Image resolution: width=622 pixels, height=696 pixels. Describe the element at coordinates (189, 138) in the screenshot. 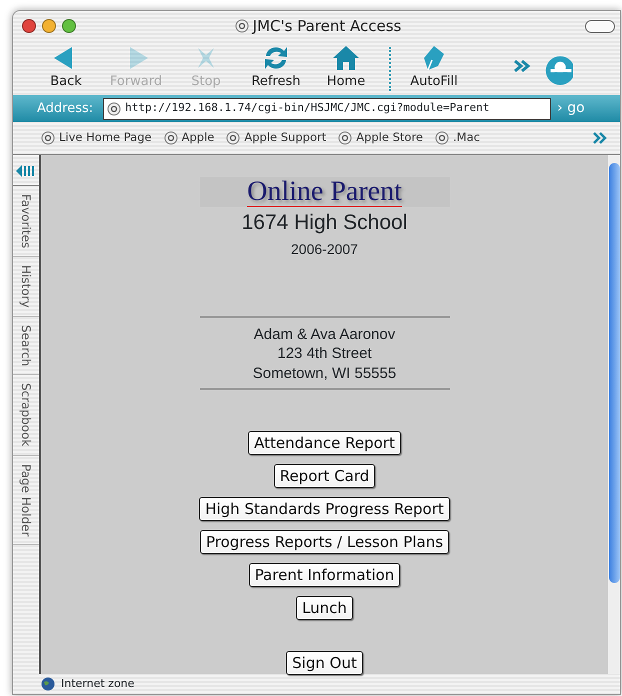

I see `favorite-link: Apple` at that location.